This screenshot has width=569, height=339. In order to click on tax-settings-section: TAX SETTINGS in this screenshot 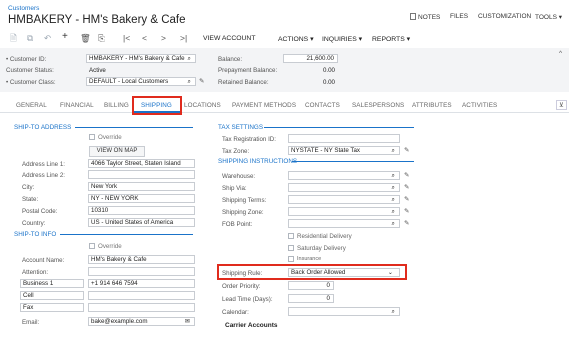, I will do `click(241, 127)`.